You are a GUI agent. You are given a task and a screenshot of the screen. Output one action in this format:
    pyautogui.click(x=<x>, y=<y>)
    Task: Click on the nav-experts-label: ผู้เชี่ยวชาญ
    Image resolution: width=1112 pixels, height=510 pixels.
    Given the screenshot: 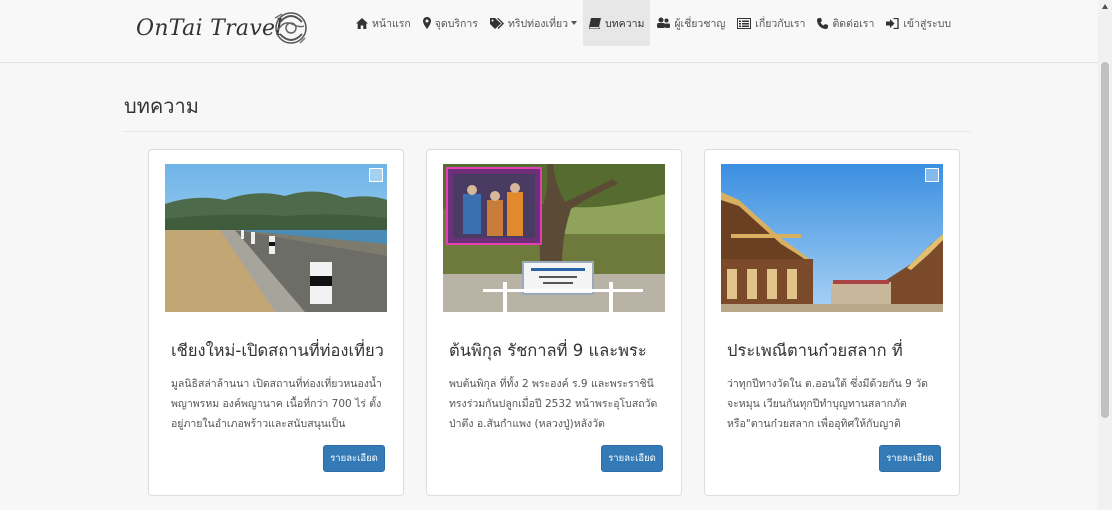 What is the action you would take?
    pyautogui.click(x=700, y=23)
    